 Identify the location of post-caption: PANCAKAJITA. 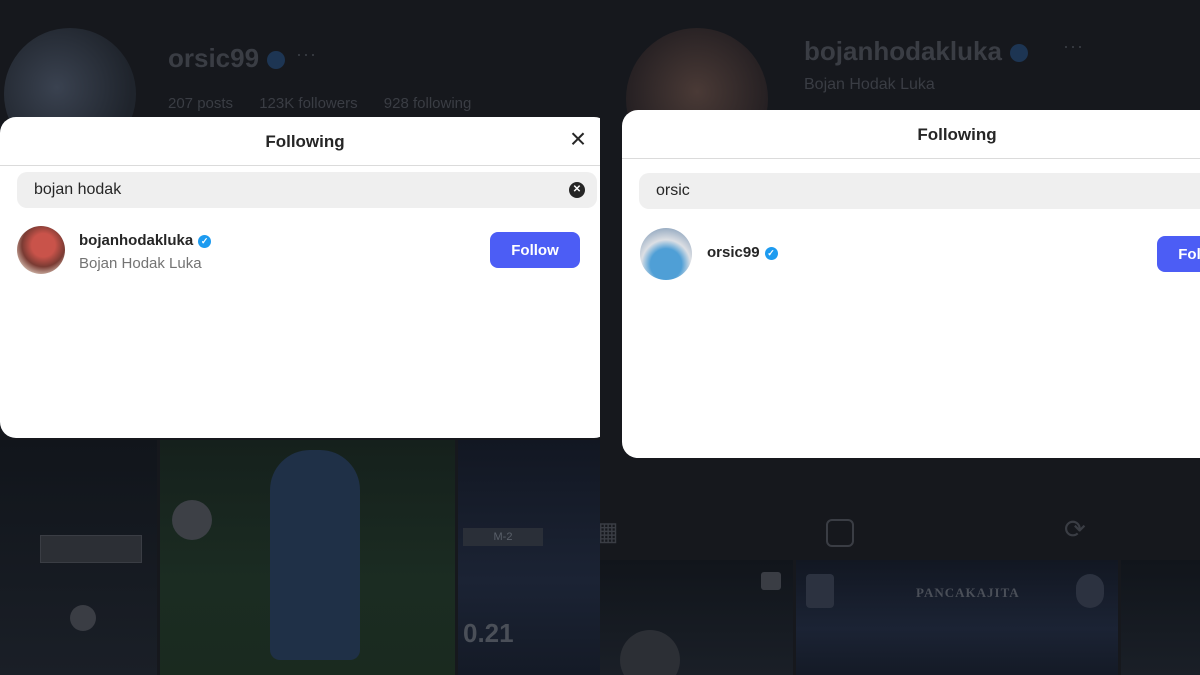
(968, 592).